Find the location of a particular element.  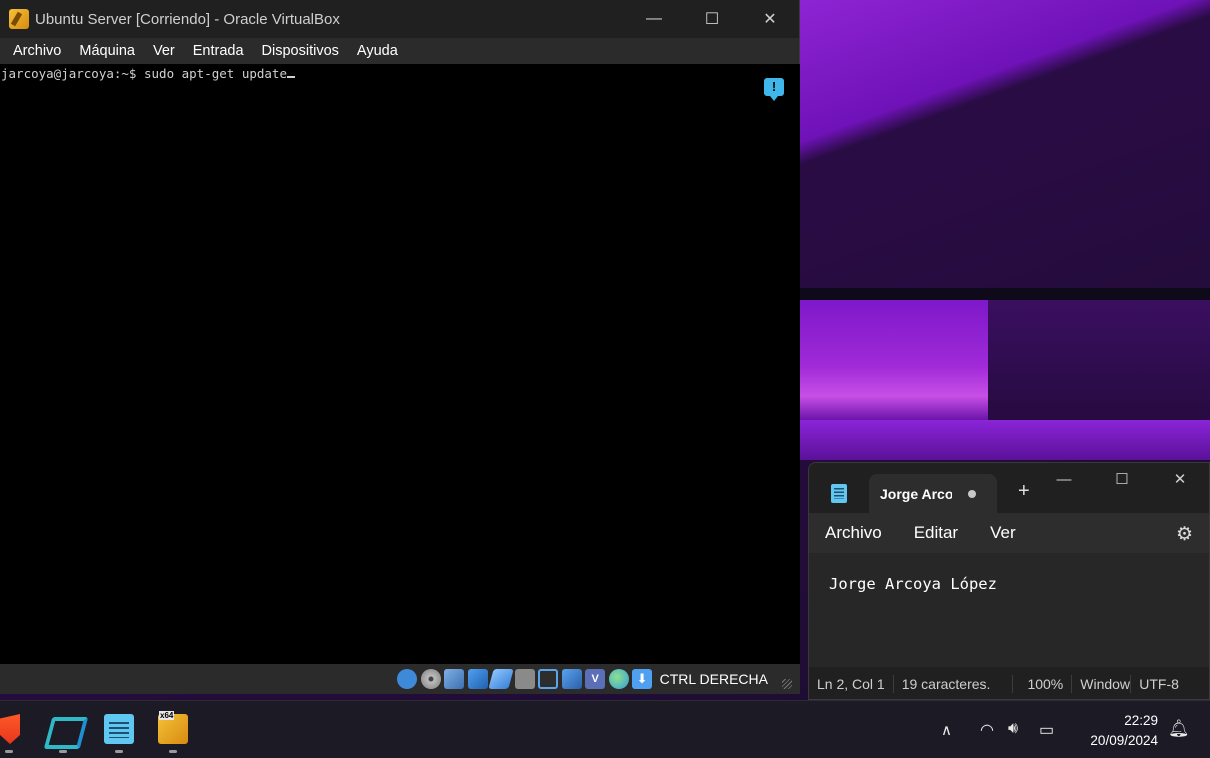

visual-studio-icon is located at coordinates (63, 729).